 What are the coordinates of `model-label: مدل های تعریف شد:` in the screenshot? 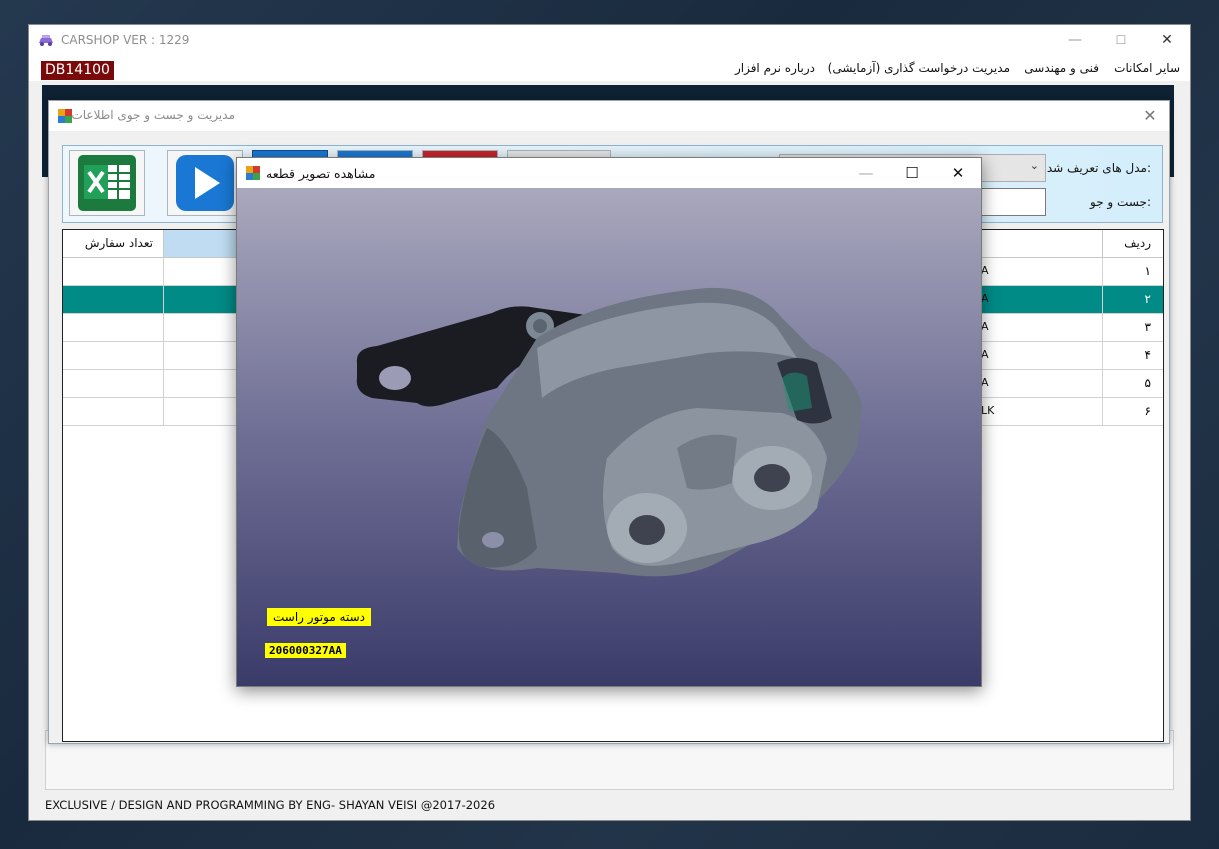 It's located at (1098, 168).